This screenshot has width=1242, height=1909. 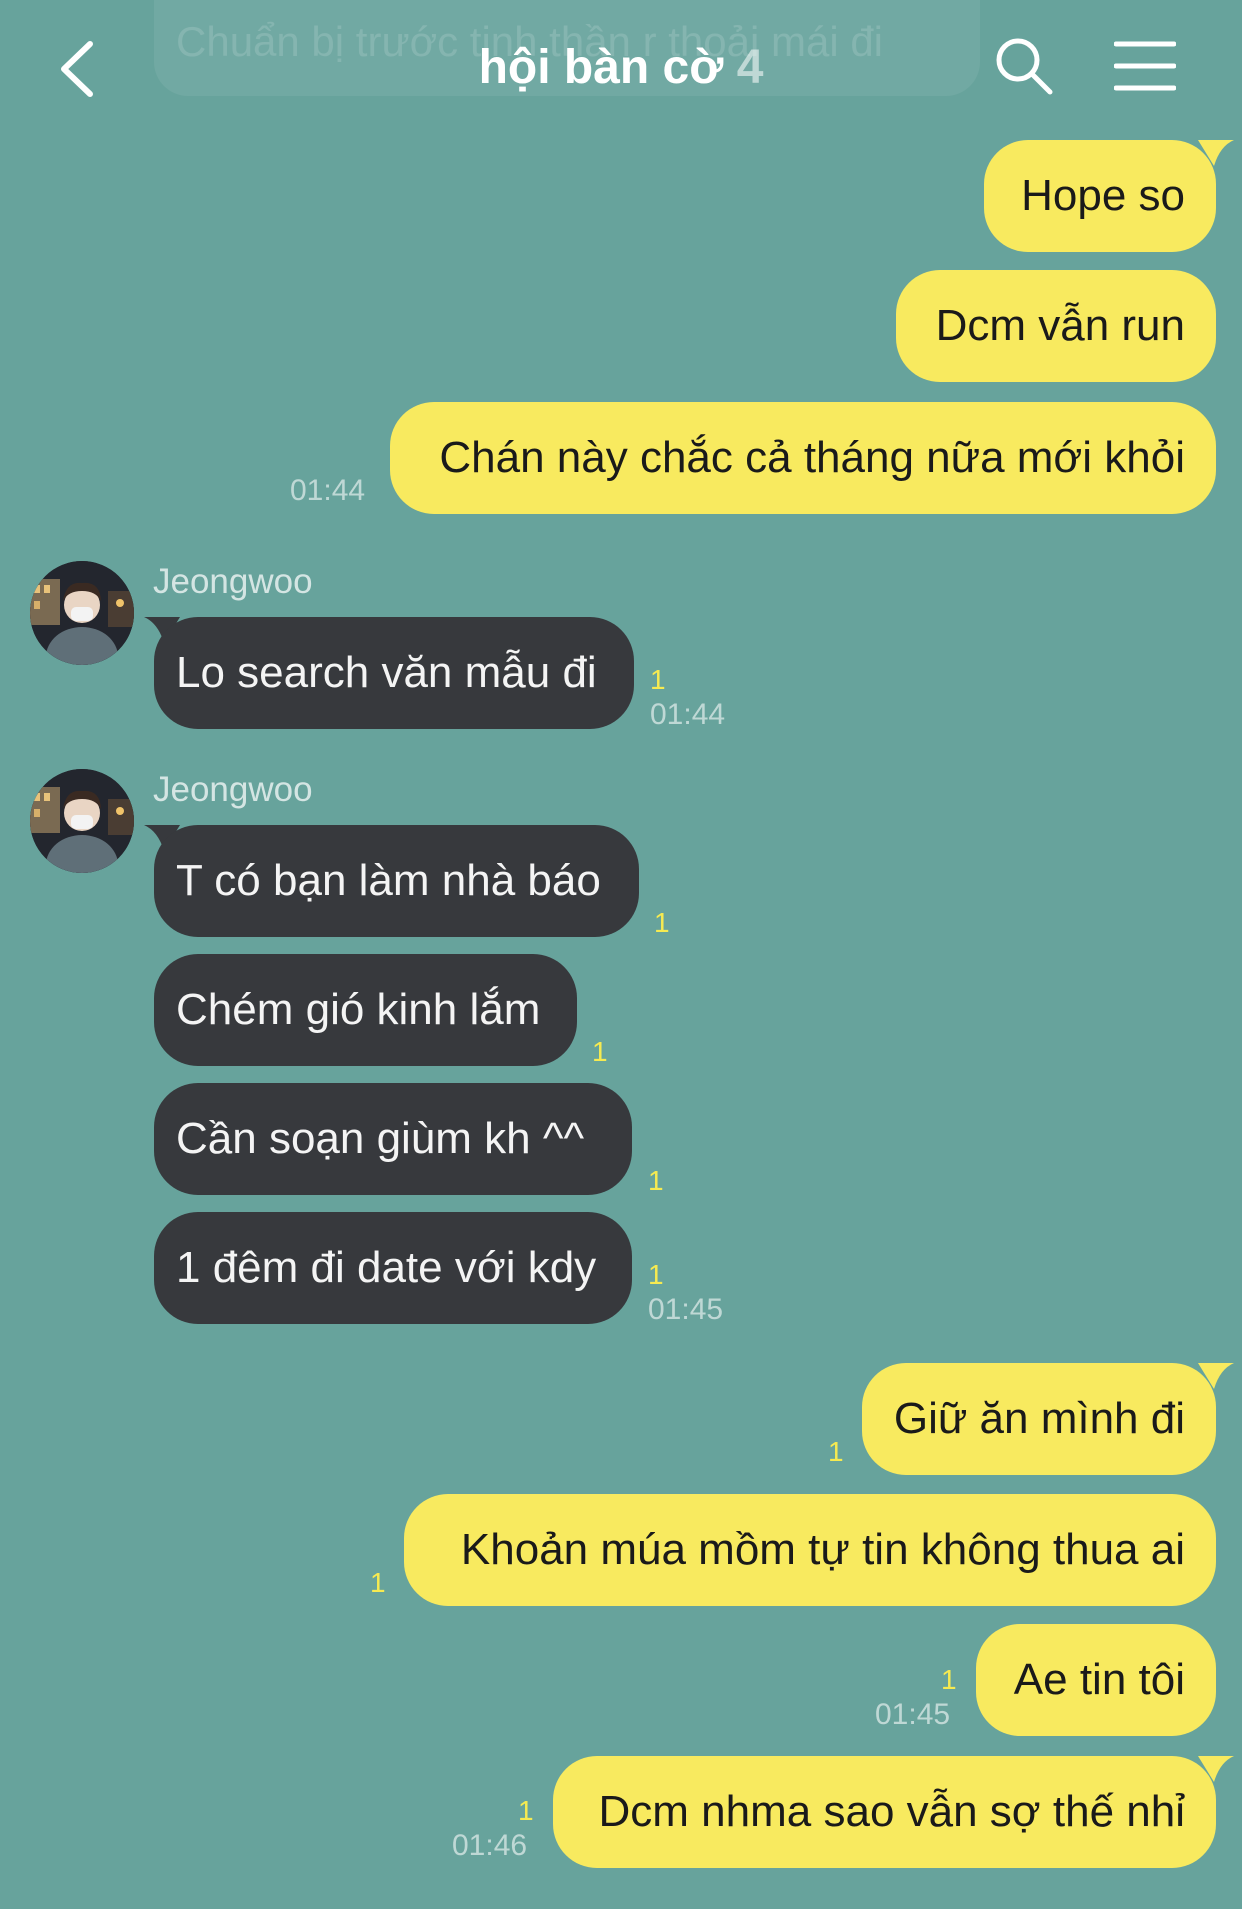 I want to click on search-button, so click(x=1025, y=67).